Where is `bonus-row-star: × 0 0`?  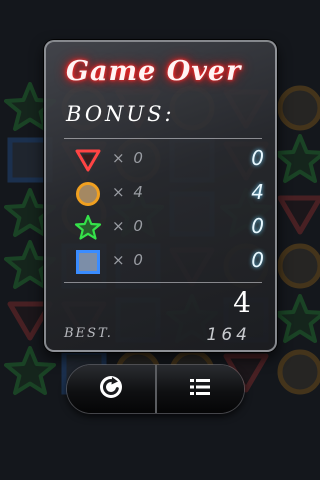 bonus-row-star: × 0 0 is located at coordinates (169, 228).